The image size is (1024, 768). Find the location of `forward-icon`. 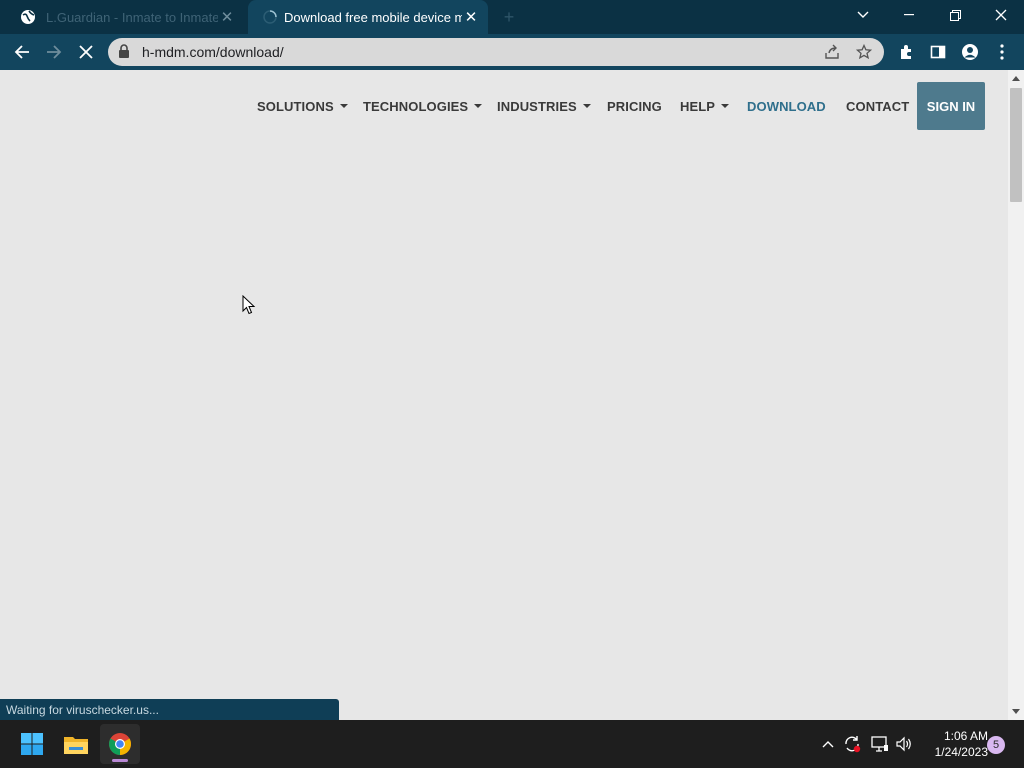

forward-icon is located at coordinates (54, 52).